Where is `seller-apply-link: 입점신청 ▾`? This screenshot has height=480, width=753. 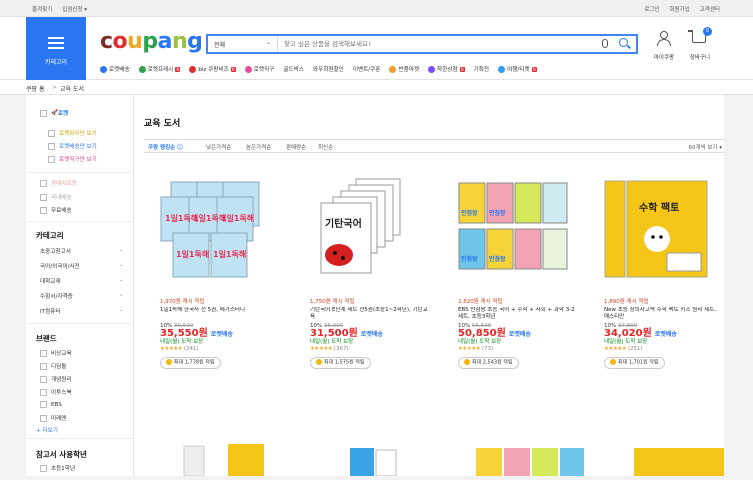 seller-apply-link: 입점신청 ▾ is located at coordinates (74, 9).